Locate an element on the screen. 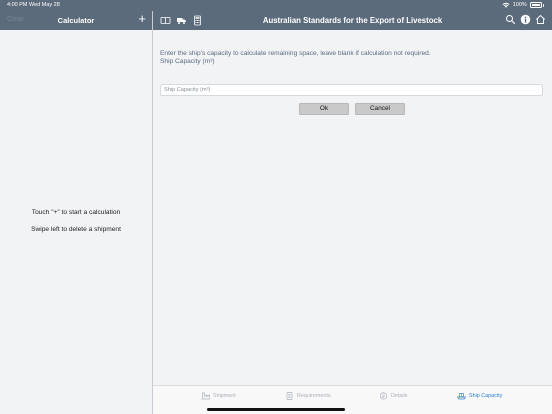 The image size is (552, 414). battery-icon is located at coordinates (535, 5).